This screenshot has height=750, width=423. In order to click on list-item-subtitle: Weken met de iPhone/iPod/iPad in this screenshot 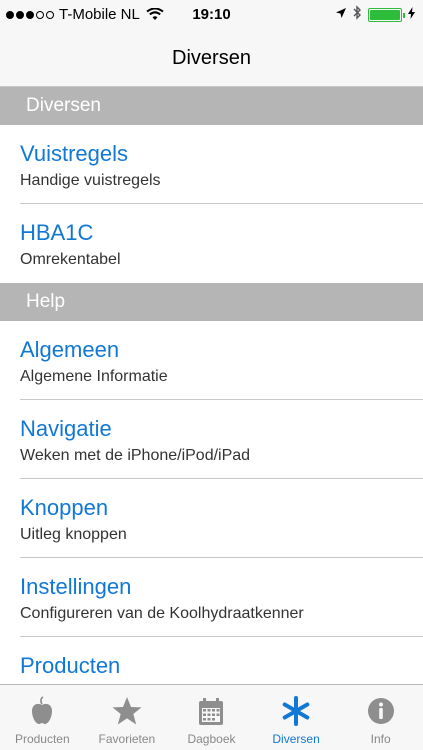, I will do `click(135, 455)`.